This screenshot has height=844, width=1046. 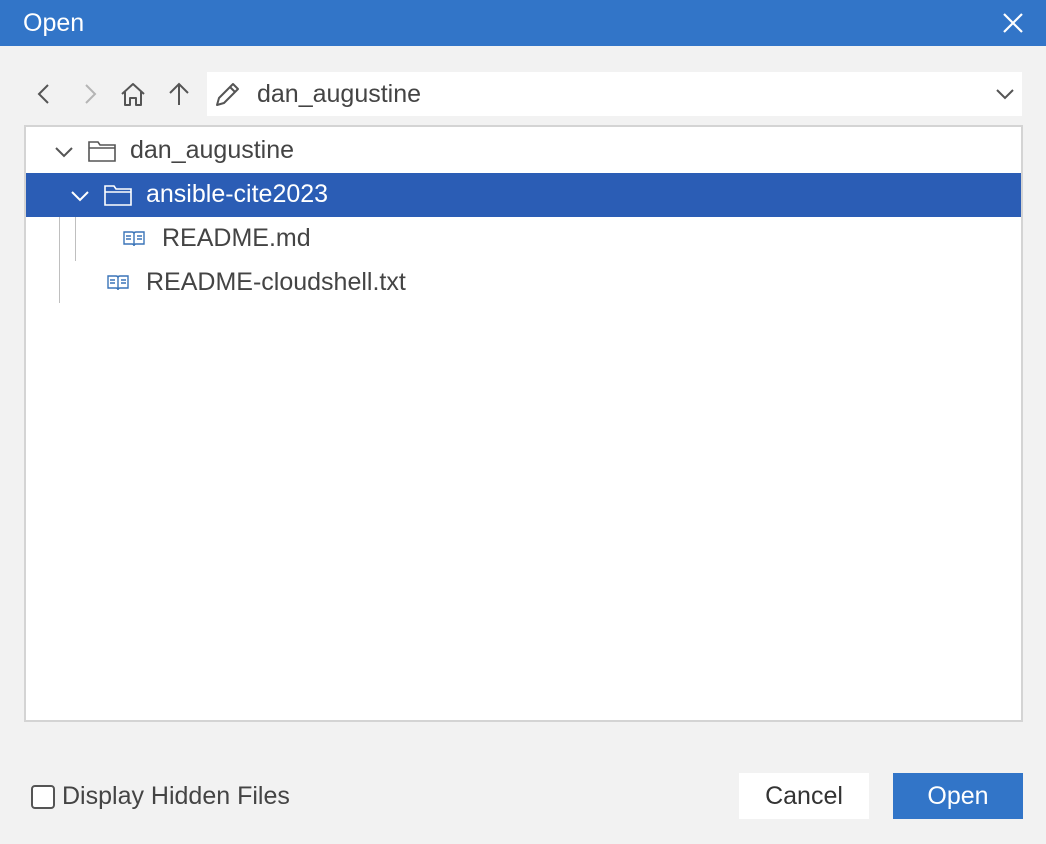 I want to click on dialog-titlebar: Open, so click(x=523, y=23).